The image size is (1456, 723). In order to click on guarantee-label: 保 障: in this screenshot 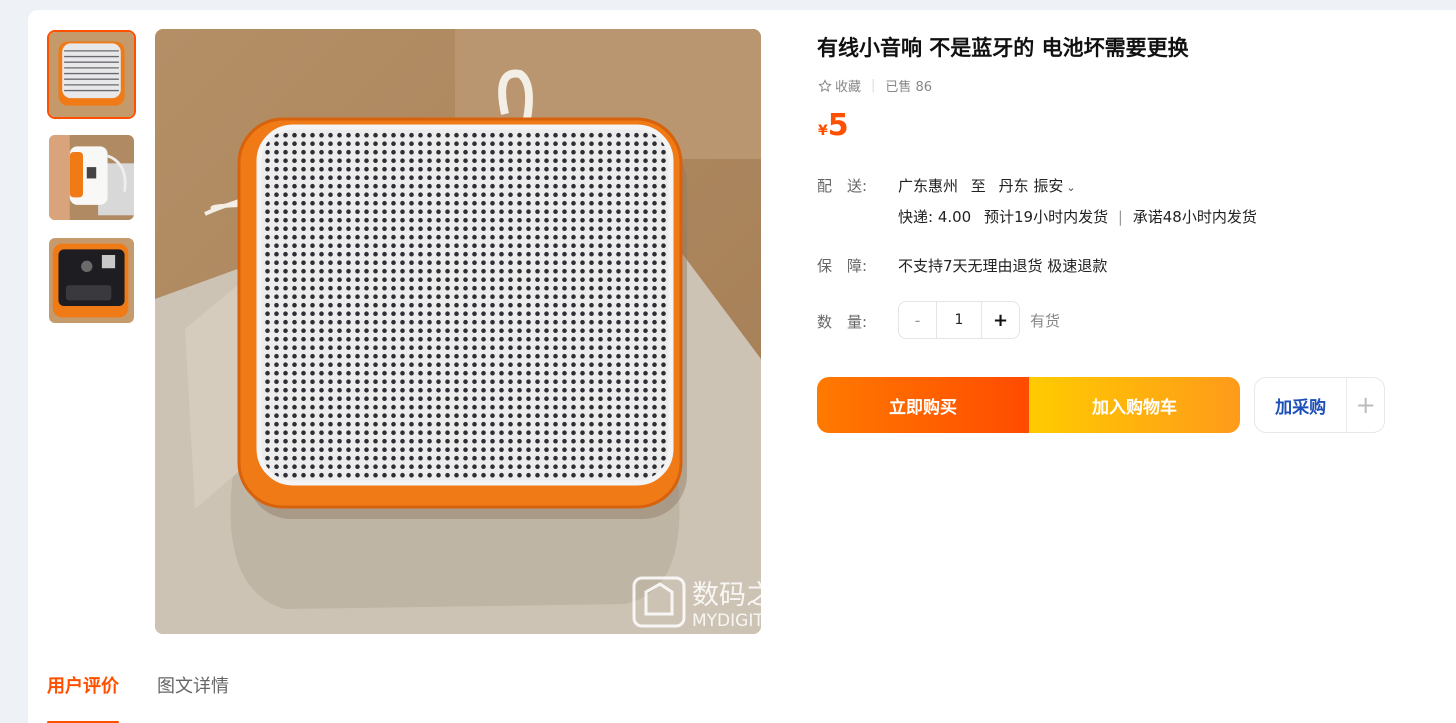, I will do `click(842, 266)`.